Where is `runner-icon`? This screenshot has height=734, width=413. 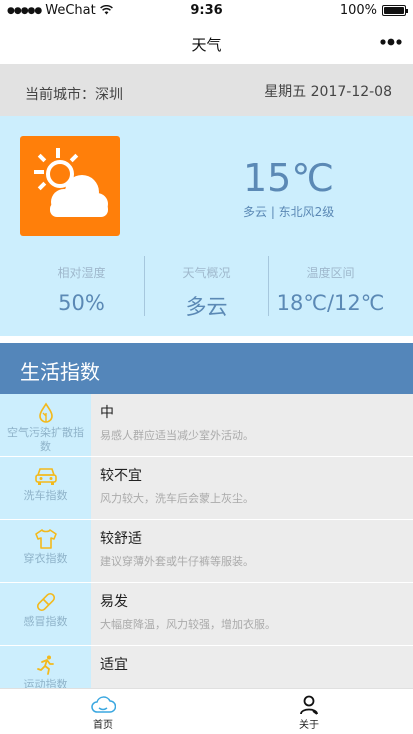
runner-icon is located at coordinates (45, 665).